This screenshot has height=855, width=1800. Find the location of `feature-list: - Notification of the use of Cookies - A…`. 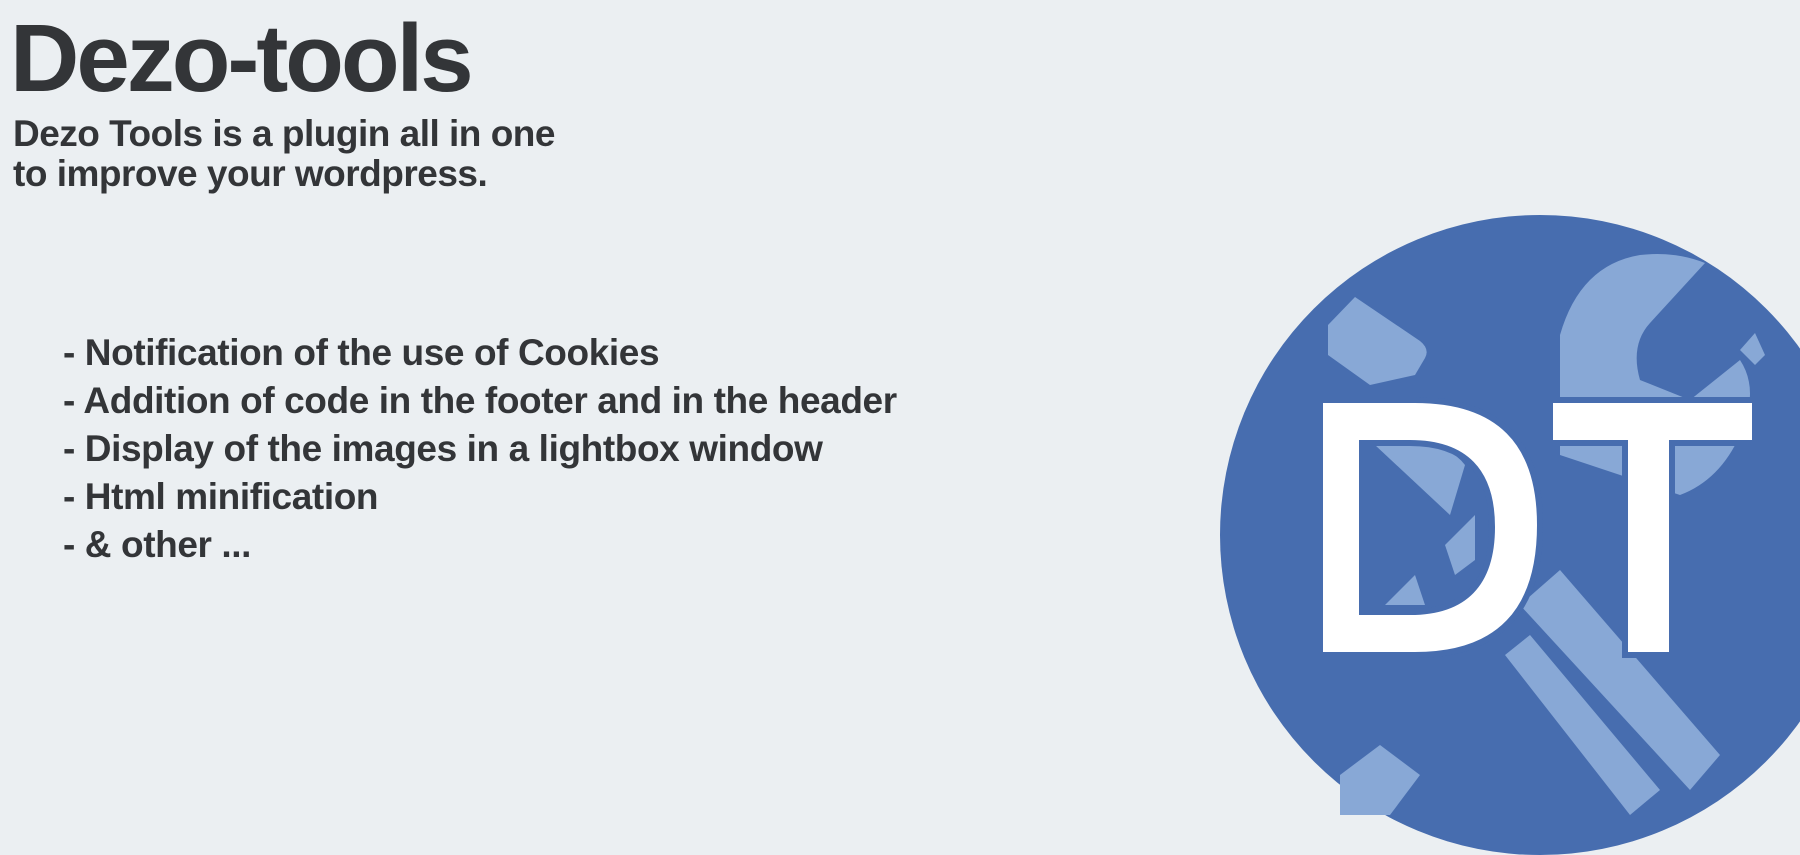

feature-list: - Notification of the use of Cookies - A… is located at coordinates (480, 449).